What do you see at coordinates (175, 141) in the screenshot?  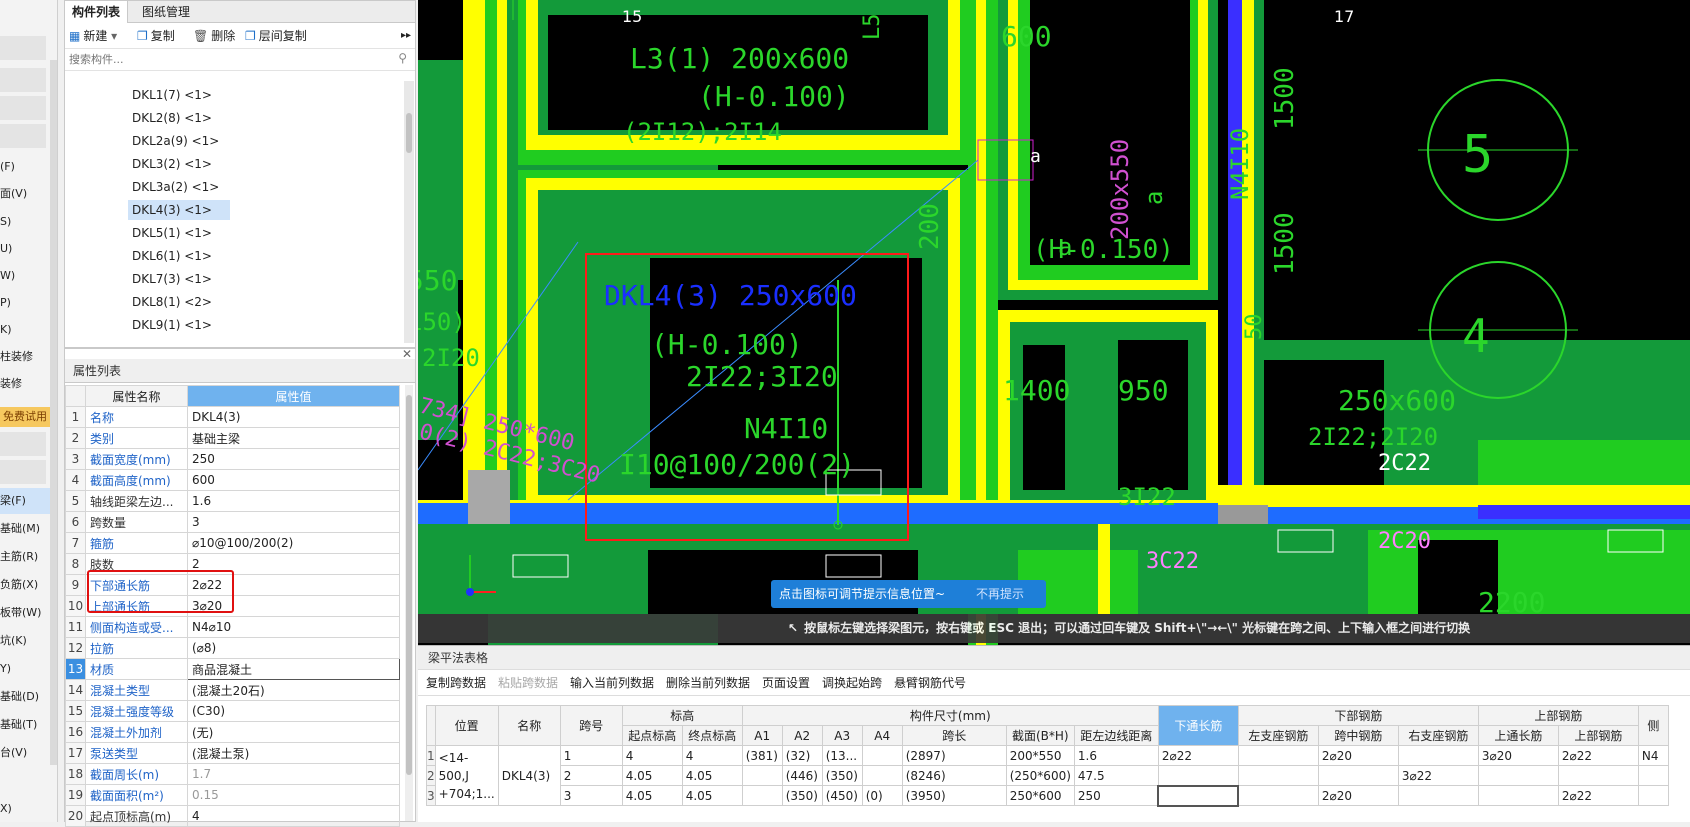 I see `tree-item: DKL2a(9) <1>` at bounding box center [175, 141].